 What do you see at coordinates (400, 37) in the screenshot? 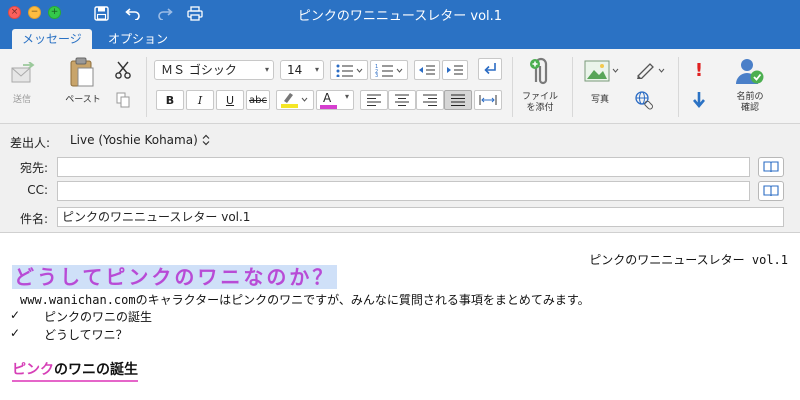
I see `ribbon-tab-bar: メッセージ オプション` at bounding box center [400, 37].